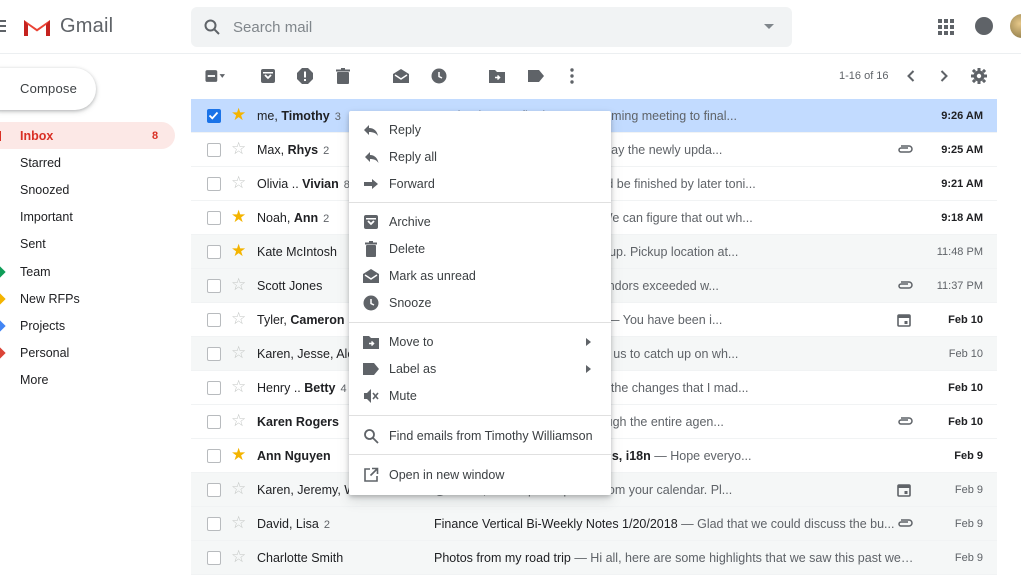 Image resolution: width=1021 pixels, height=580 pixels. I want to click on nav-starred: Starred, so click(87, 162).